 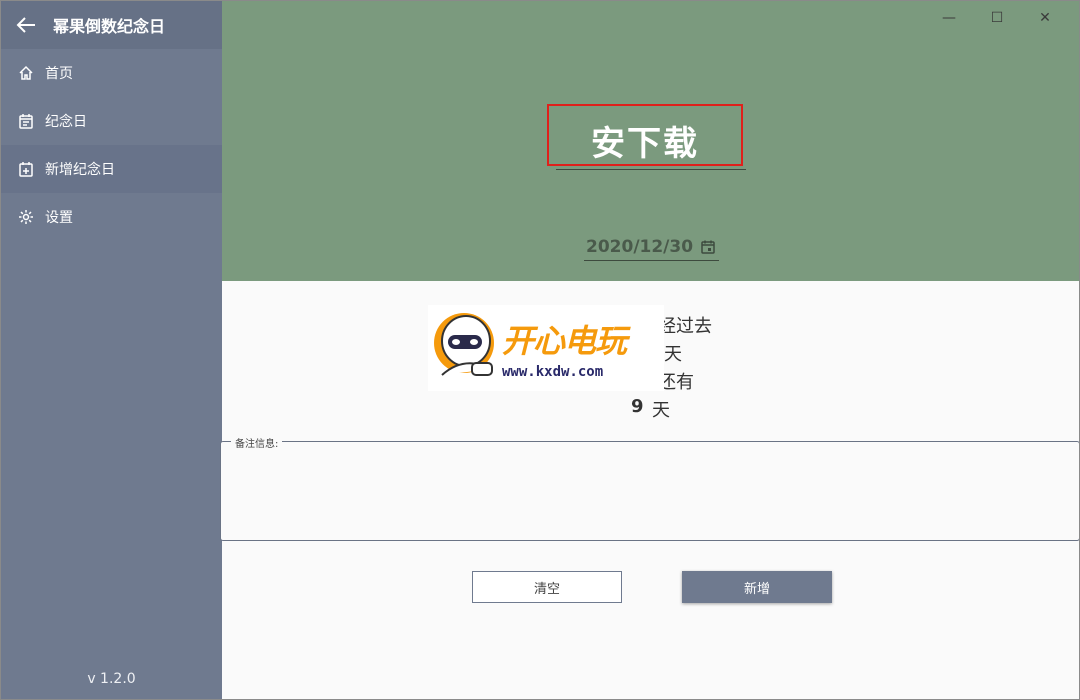 I want to click on maximize-button: ☐, so click(x=997, y=18).